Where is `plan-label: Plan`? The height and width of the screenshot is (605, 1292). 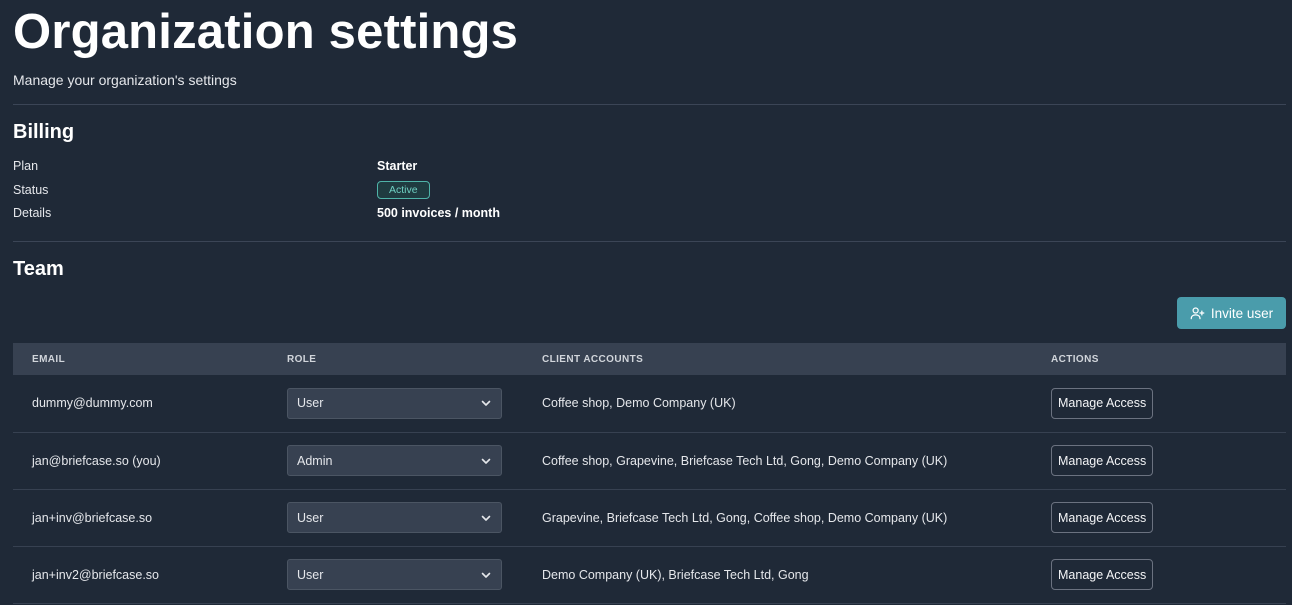 plan-label: Plan is located at coordinates (26, 166).